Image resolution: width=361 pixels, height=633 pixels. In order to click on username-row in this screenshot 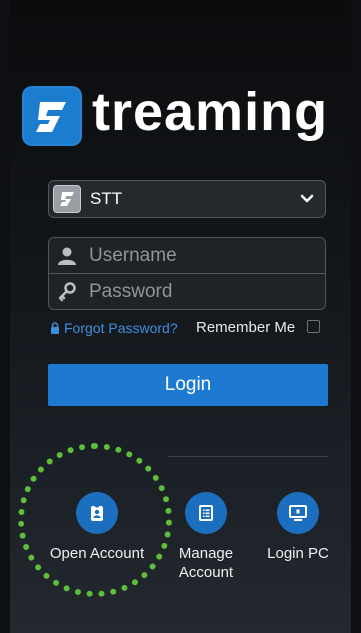, I will do `click(187, 255)`.